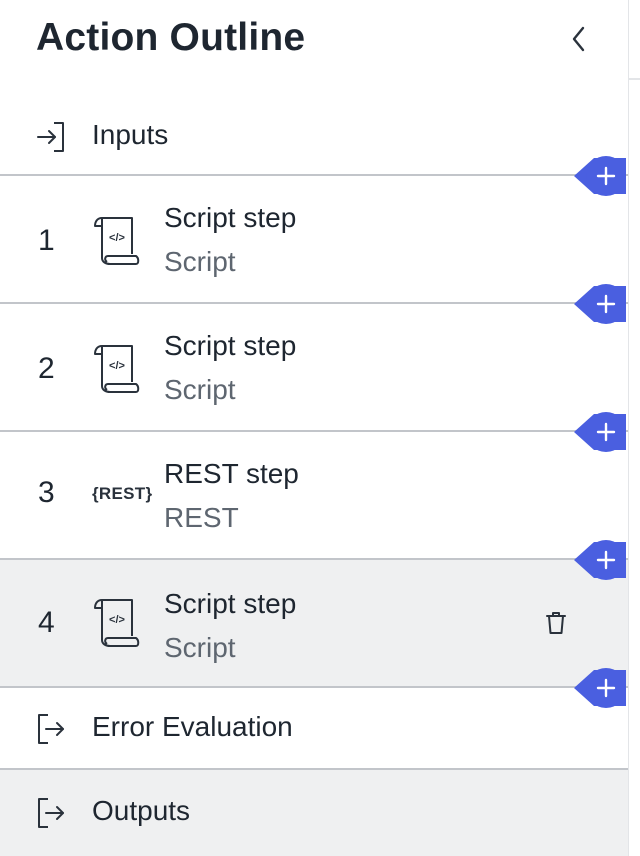 This screenshot has width=640, height=856. What do you see at coordinates (556, 623) in the screenshot?
I see `trash-icon` at bounding box center [556, 623].